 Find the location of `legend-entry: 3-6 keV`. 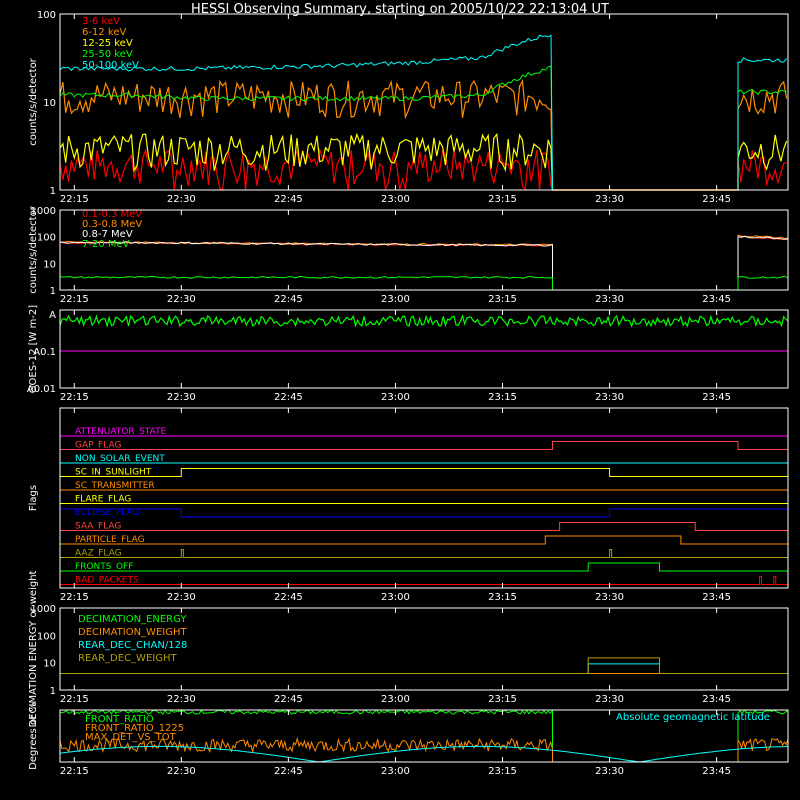

legend-entry: 3-6 keV is located at coordinates (101, 21).